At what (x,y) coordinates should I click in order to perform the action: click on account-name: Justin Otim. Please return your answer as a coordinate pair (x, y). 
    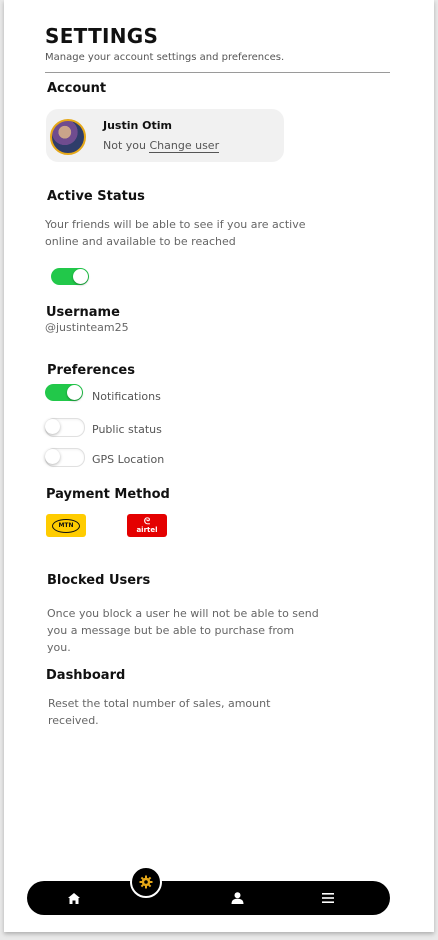
    Looking at the image, I should click on (138, 125).